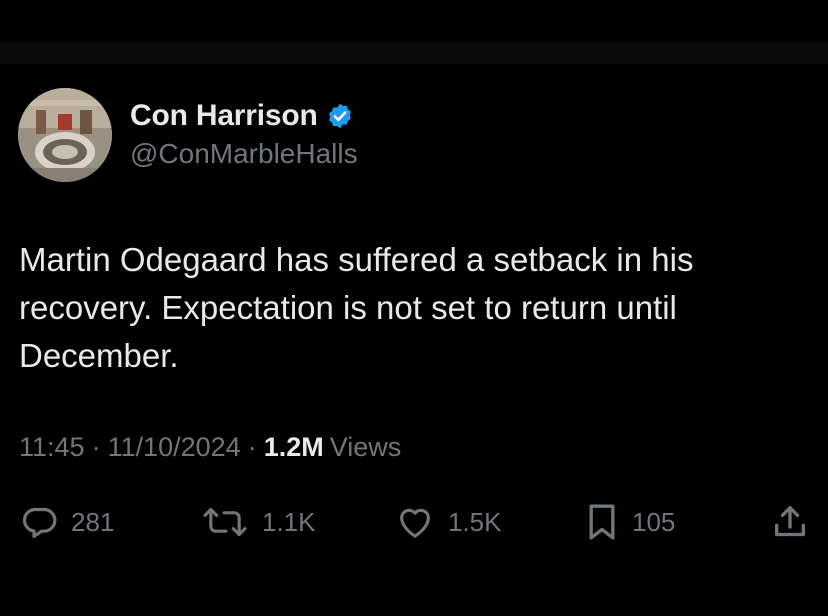 The height and width of the screenshot is (616, 828). I want to click on tweet-date: 11/10/2024, so click(174, 447).